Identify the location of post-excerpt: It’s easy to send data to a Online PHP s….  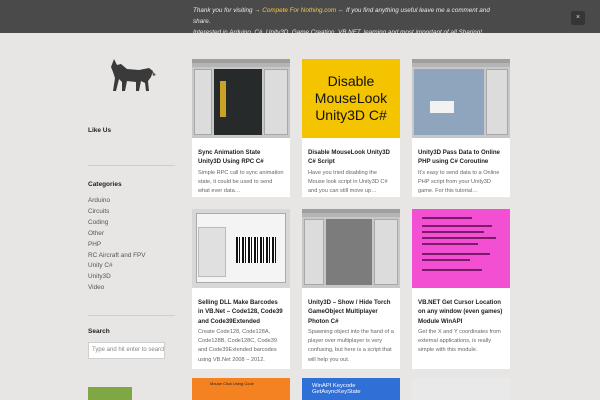
(459, 182).